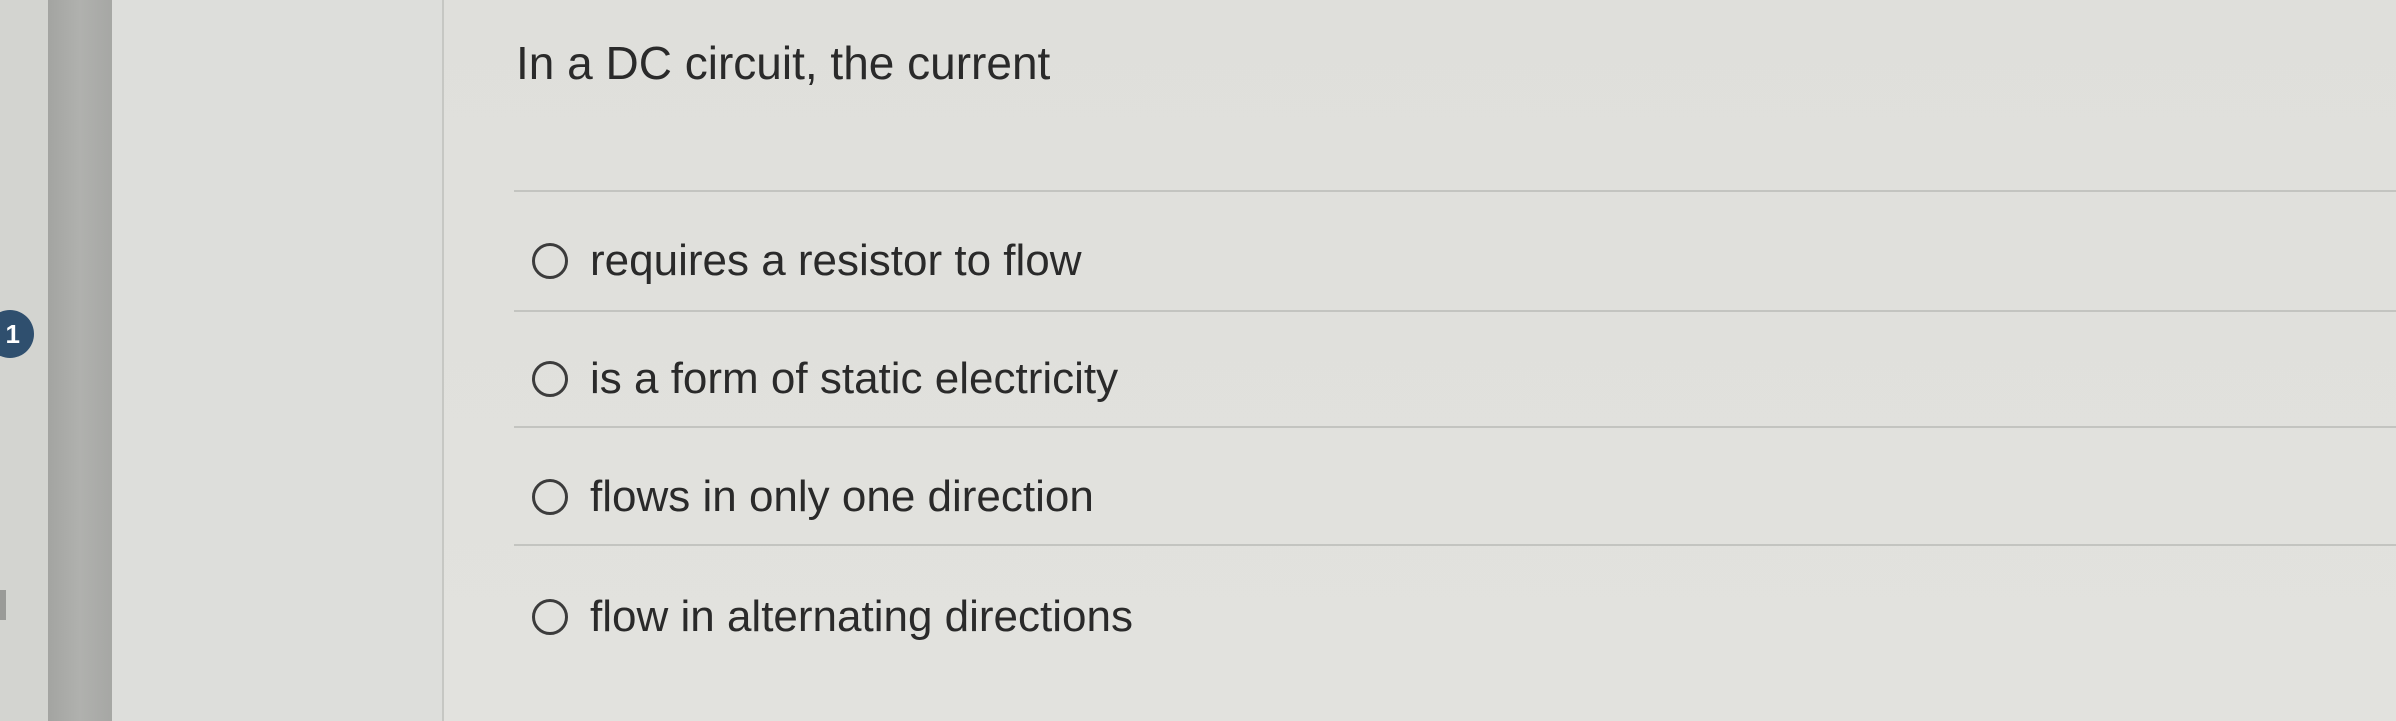  I want to click on answer-option-label: requires a resistor to flow, so click(836, 261).